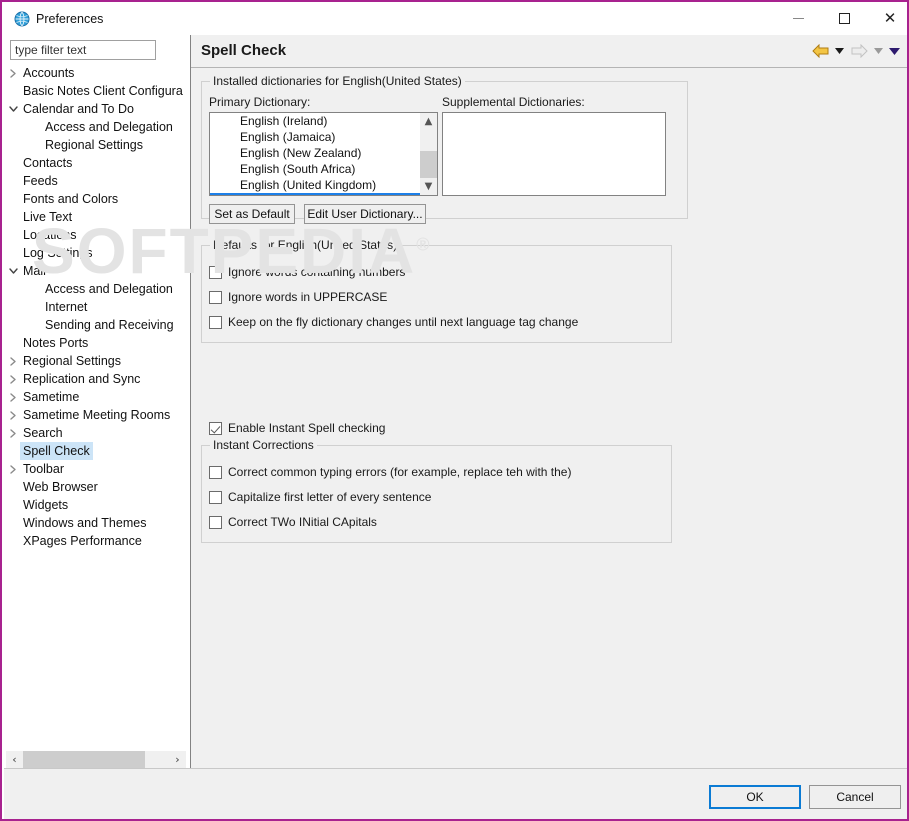 The height and width of the screenshot is (821, 909). I want to click on sidebar-item-contacts: Contacts, so click(96, 163).